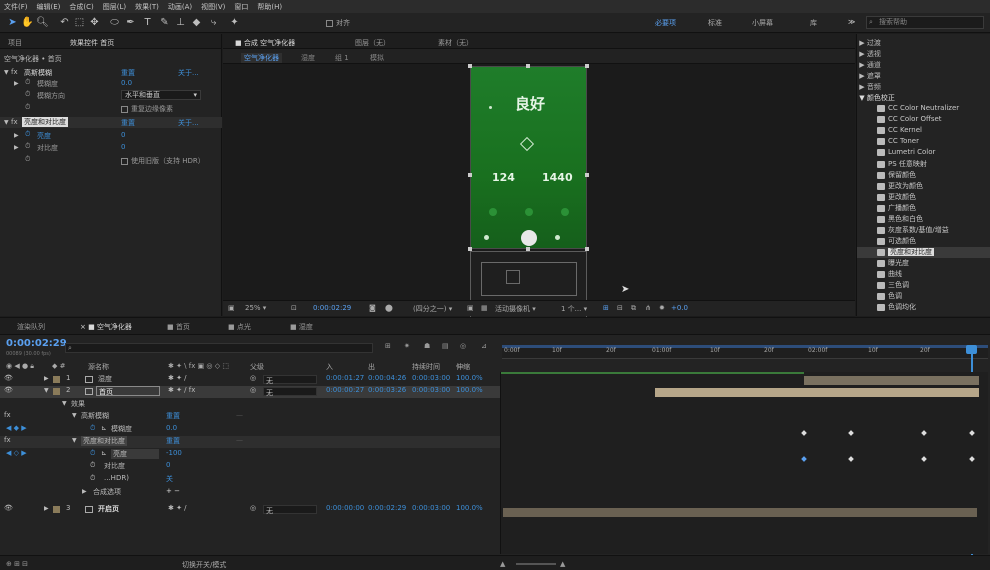 This screenshot has width=990, height=570. What do you see at coordinates (372, 43) in the screenshot?
I see `tab-layer: 图层（无）` at bounding box center [372, 43].